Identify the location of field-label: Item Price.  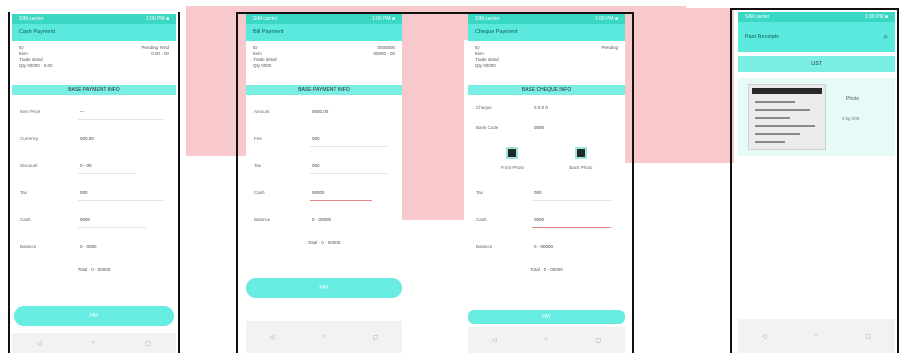
(30, 111).